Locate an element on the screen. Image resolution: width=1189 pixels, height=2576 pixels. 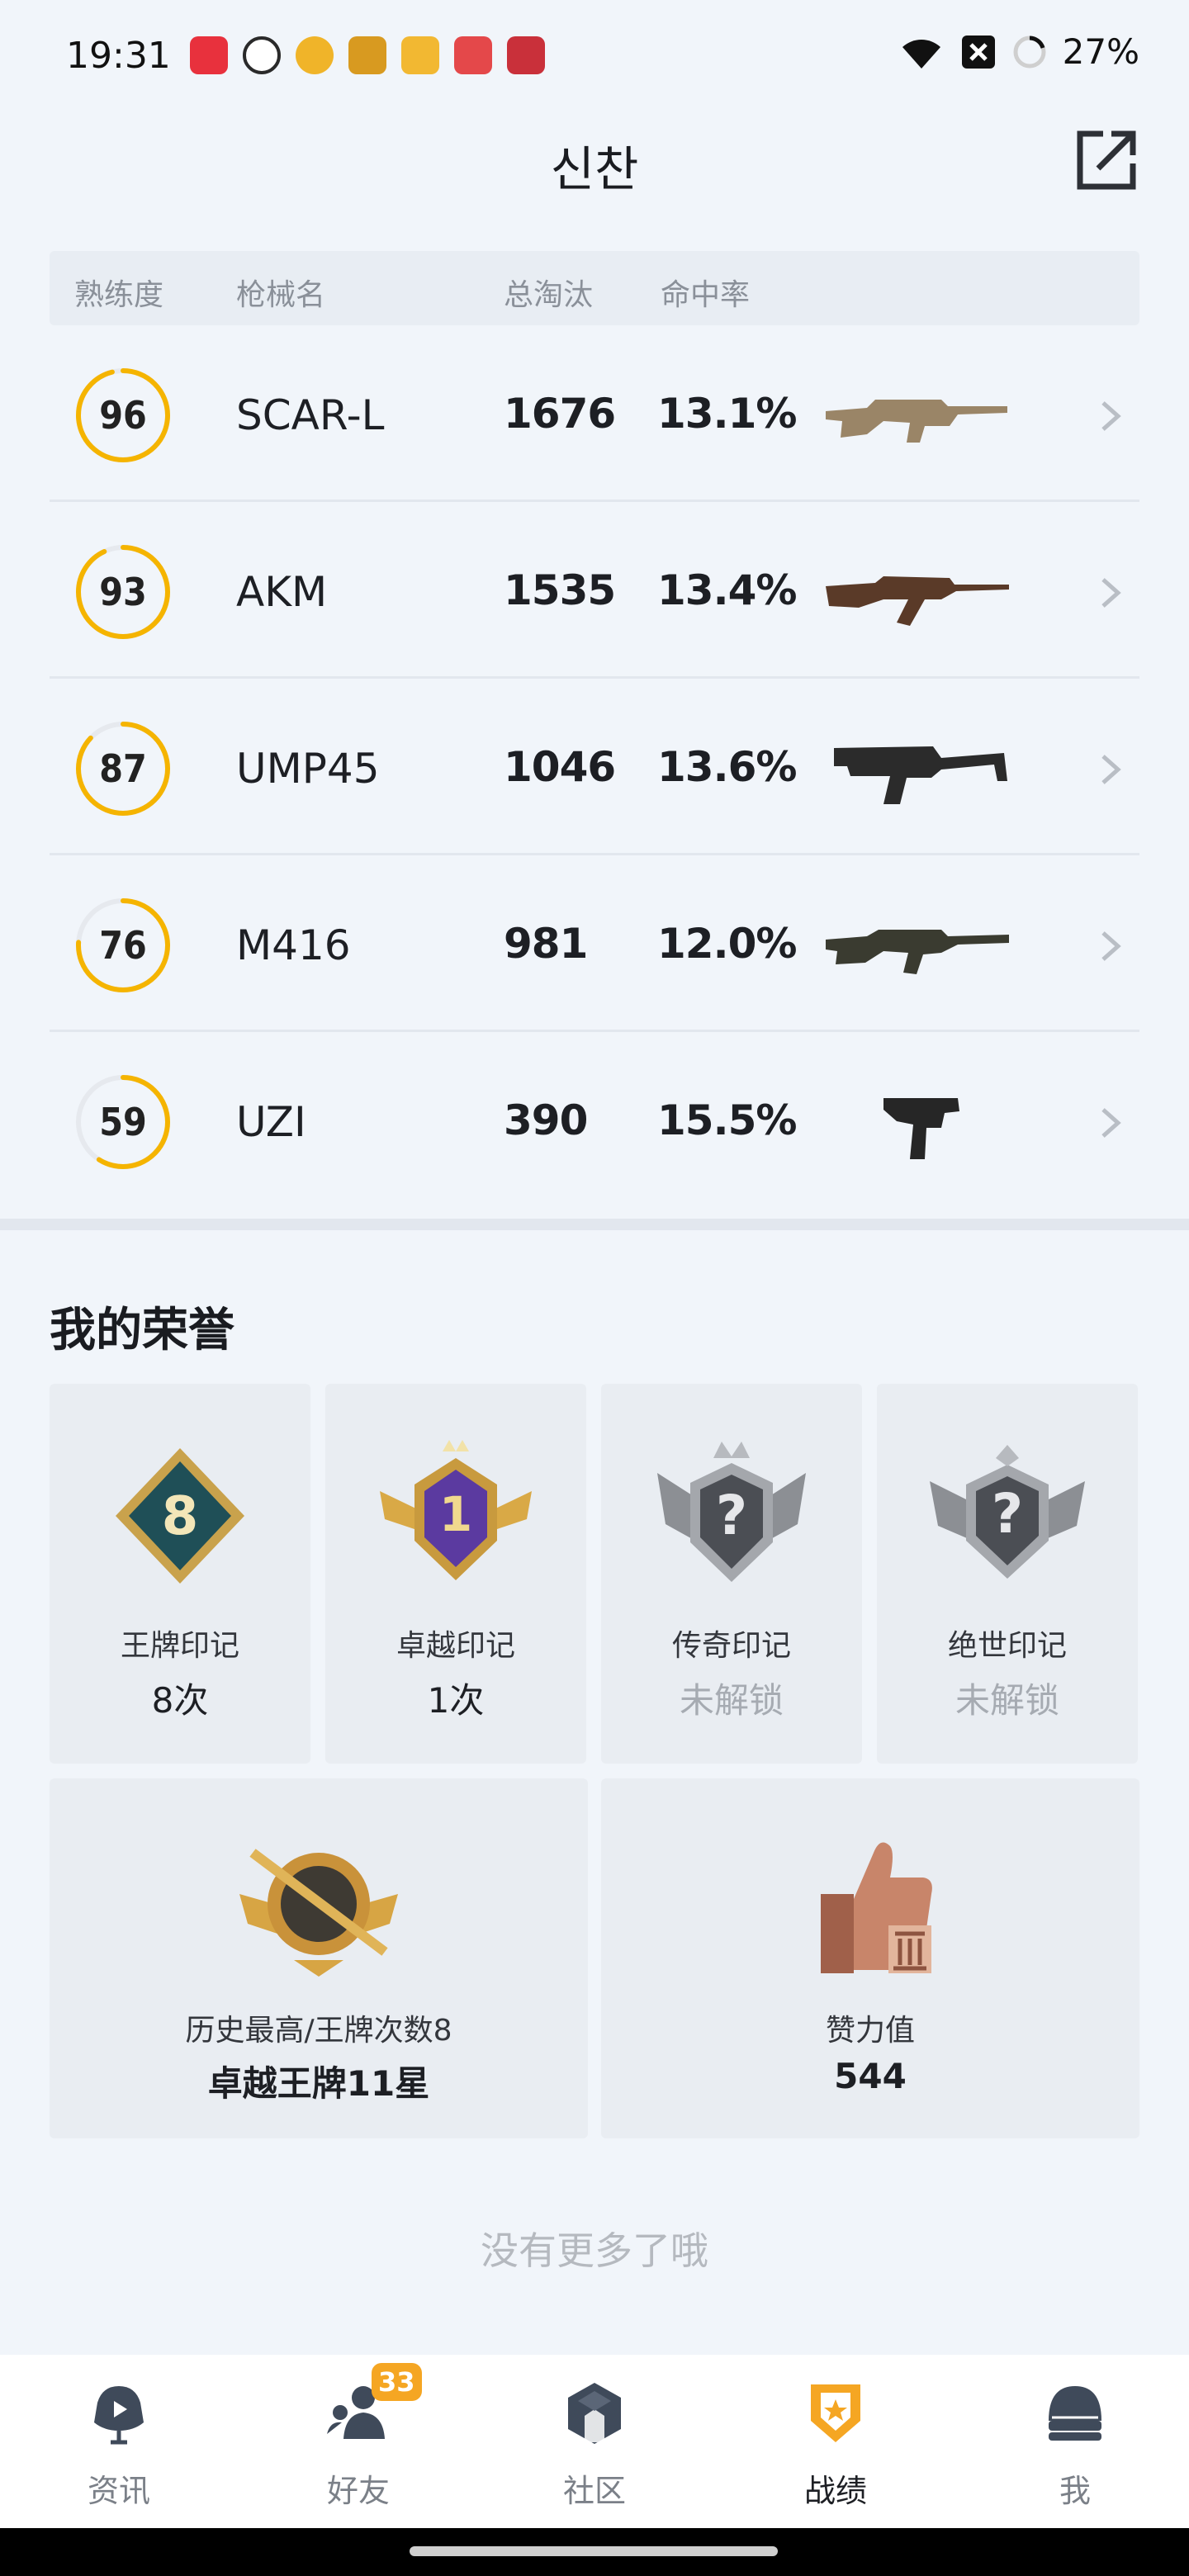
status-bar: 19:31 27% is located at coordinates (594, 53).